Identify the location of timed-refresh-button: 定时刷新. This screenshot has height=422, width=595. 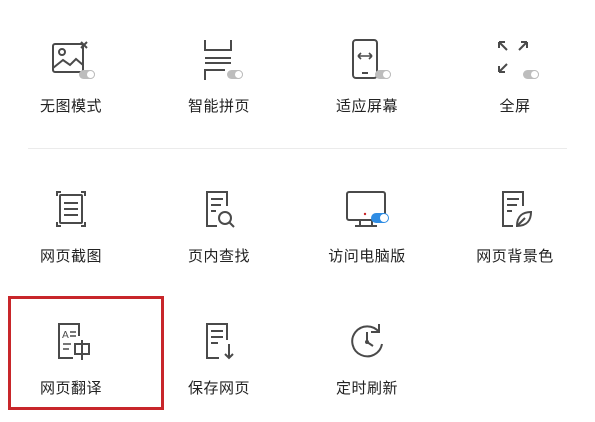
(367, 357).